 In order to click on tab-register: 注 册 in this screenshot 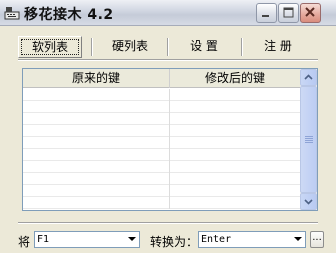, I will do `click(278, 47)`.